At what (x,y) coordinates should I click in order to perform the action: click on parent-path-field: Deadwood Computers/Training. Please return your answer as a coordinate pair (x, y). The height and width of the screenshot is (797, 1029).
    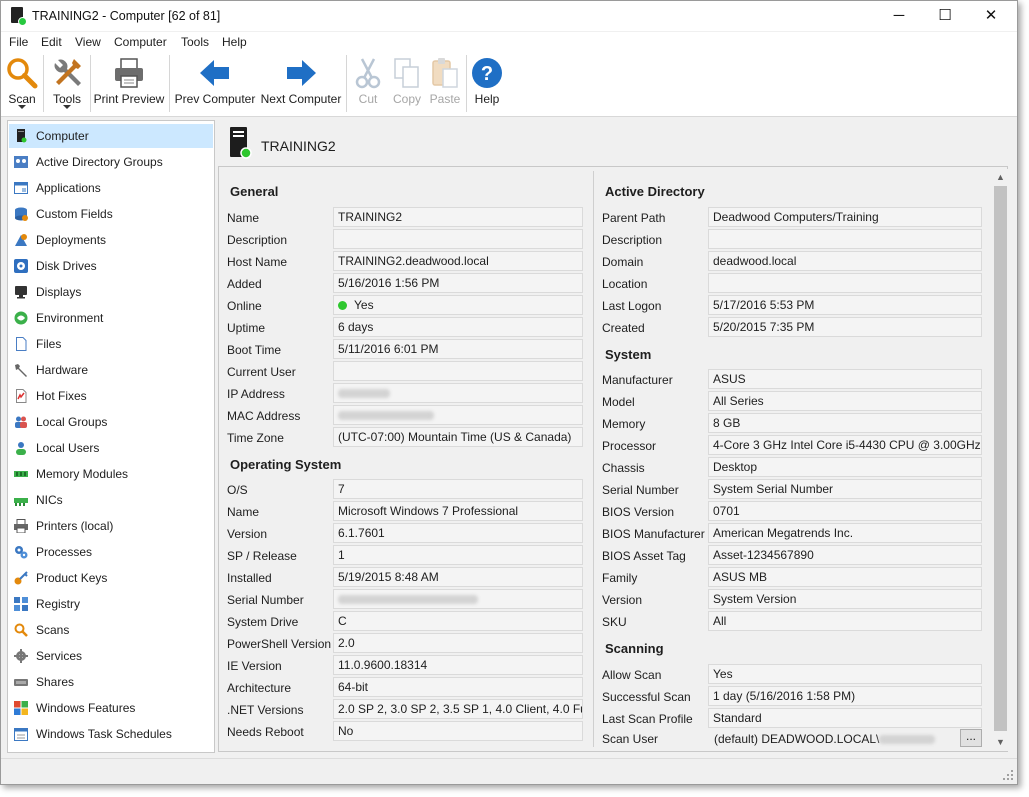
    Looking at the image, I should click on (845, 217).